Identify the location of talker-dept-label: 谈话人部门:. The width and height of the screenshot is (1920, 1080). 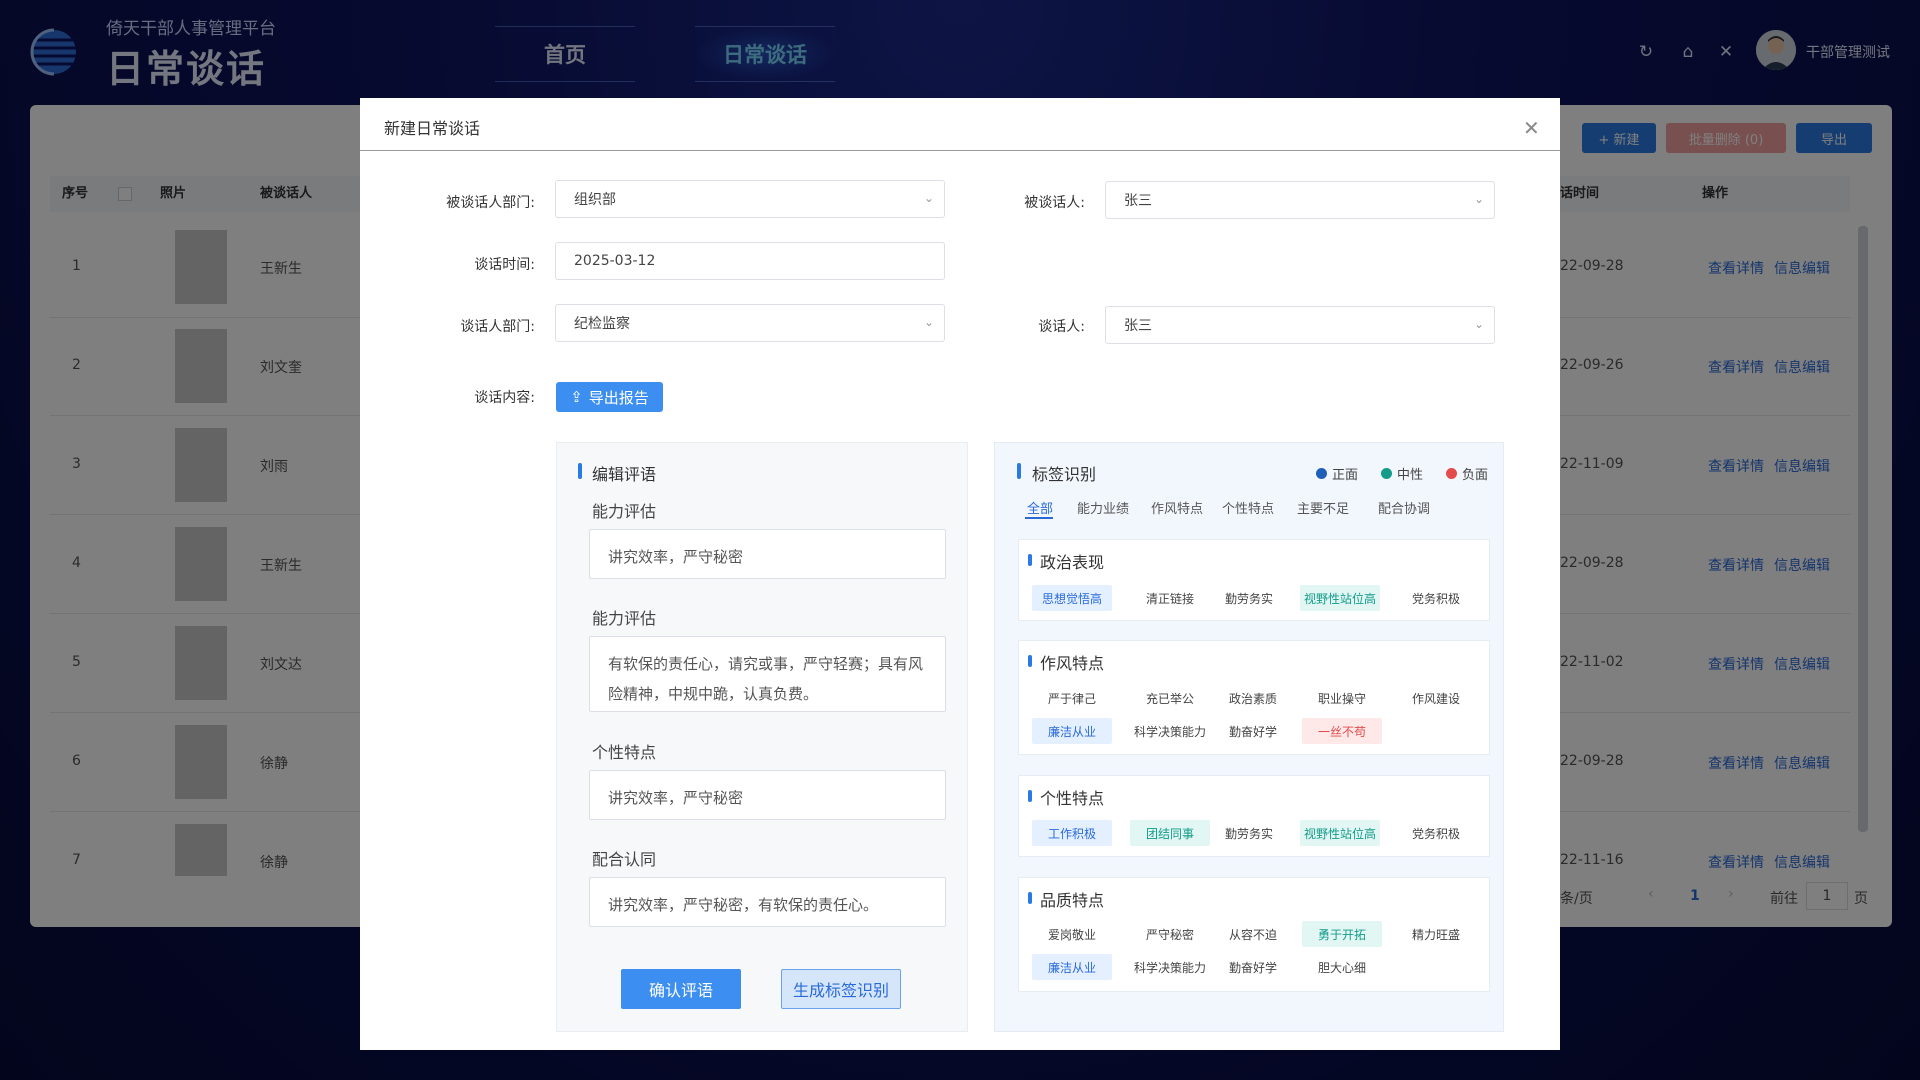
(497, 327).